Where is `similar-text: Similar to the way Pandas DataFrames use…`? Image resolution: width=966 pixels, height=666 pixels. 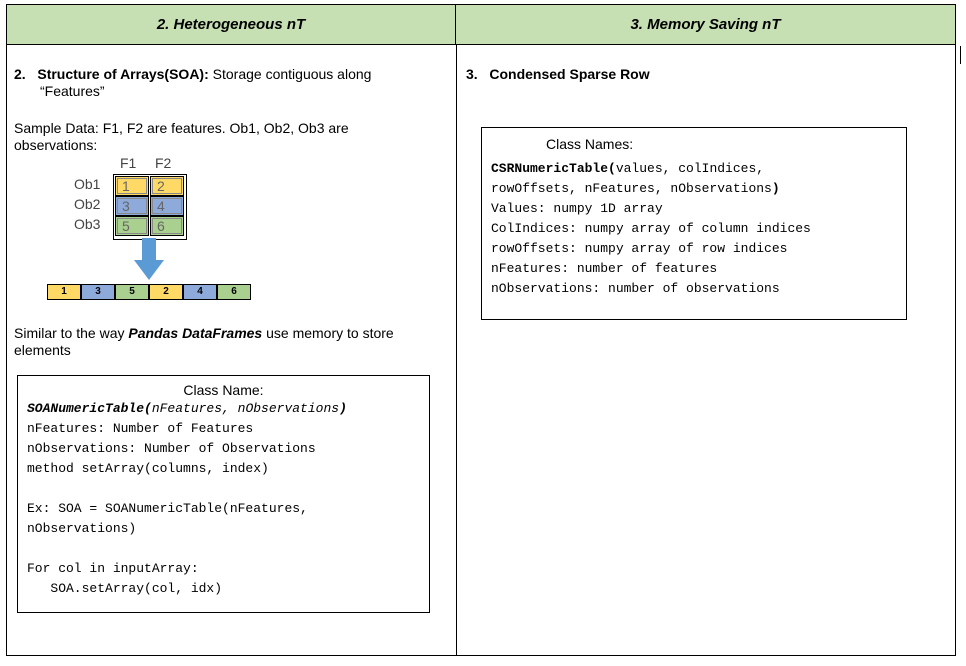
similar-text: Similar to the way Pandas DataFrames use… is located at coordinates (229, 342).